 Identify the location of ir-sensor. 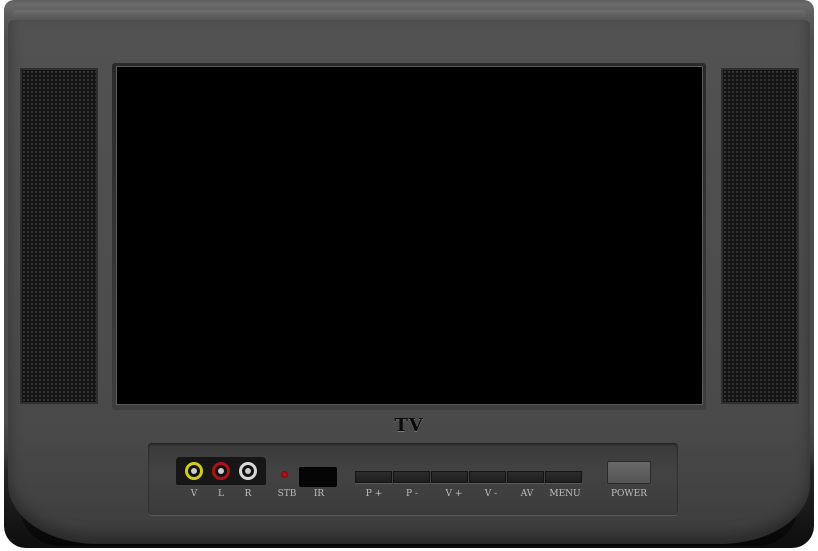
(318, 477).